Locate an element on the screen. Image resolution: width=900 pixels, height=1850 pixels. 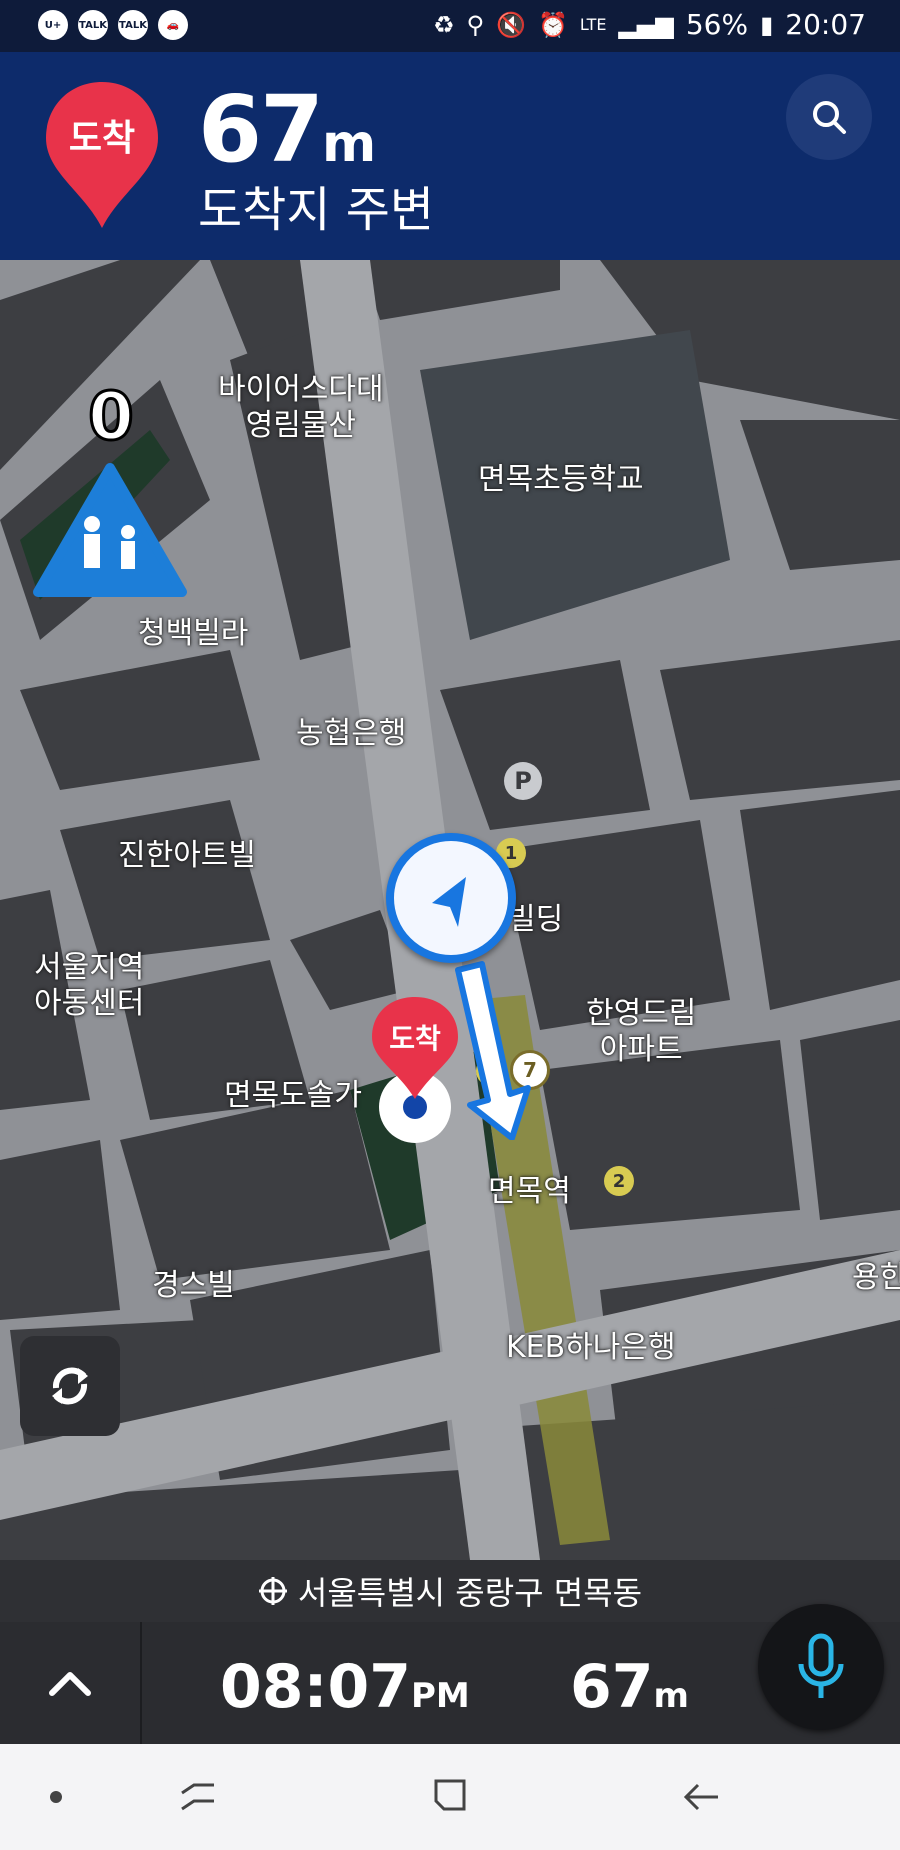
status-left-icons: U+ TALK TALK 🚗 is located at coordinates (113, 25).